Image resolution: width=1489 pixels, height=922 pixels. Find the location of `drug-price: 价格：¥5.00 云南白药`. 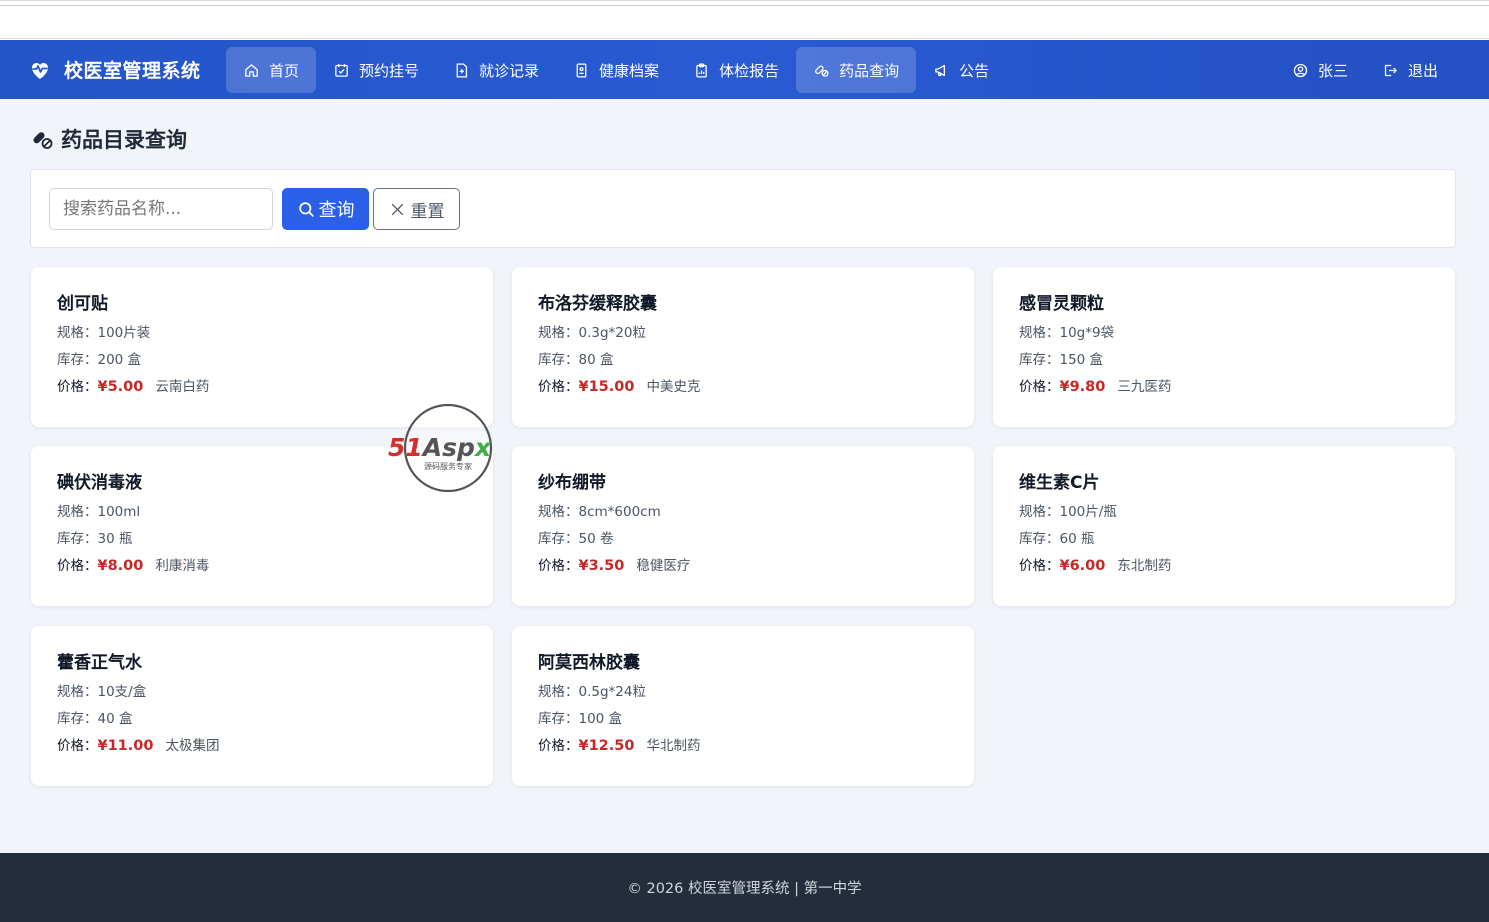

drug-price: 价格：¥5.00 云南白药 is located at coordinates (262, 387).